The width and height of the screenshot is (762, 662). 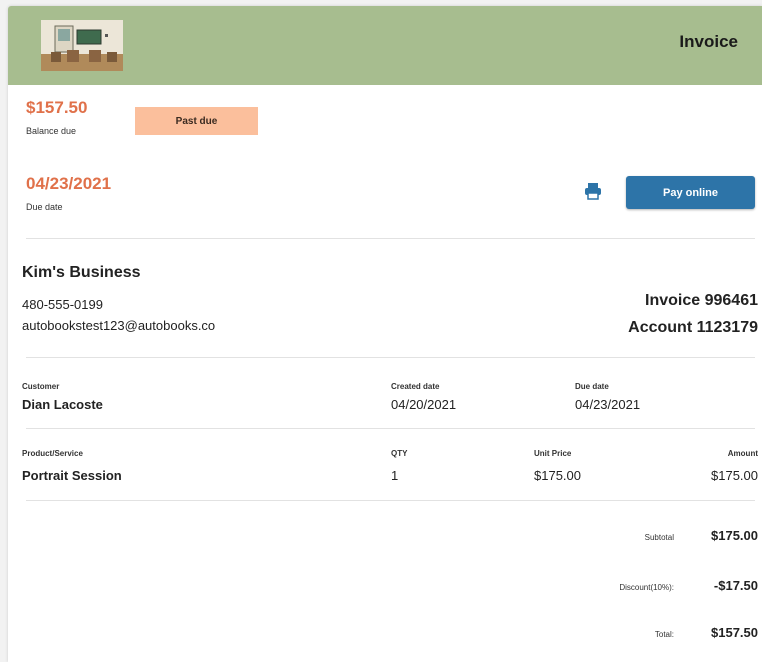 What do you see at coordinates (399, 453) in the screenshot?
I see `qty-header: QTY` at bounding box center [399, 453].